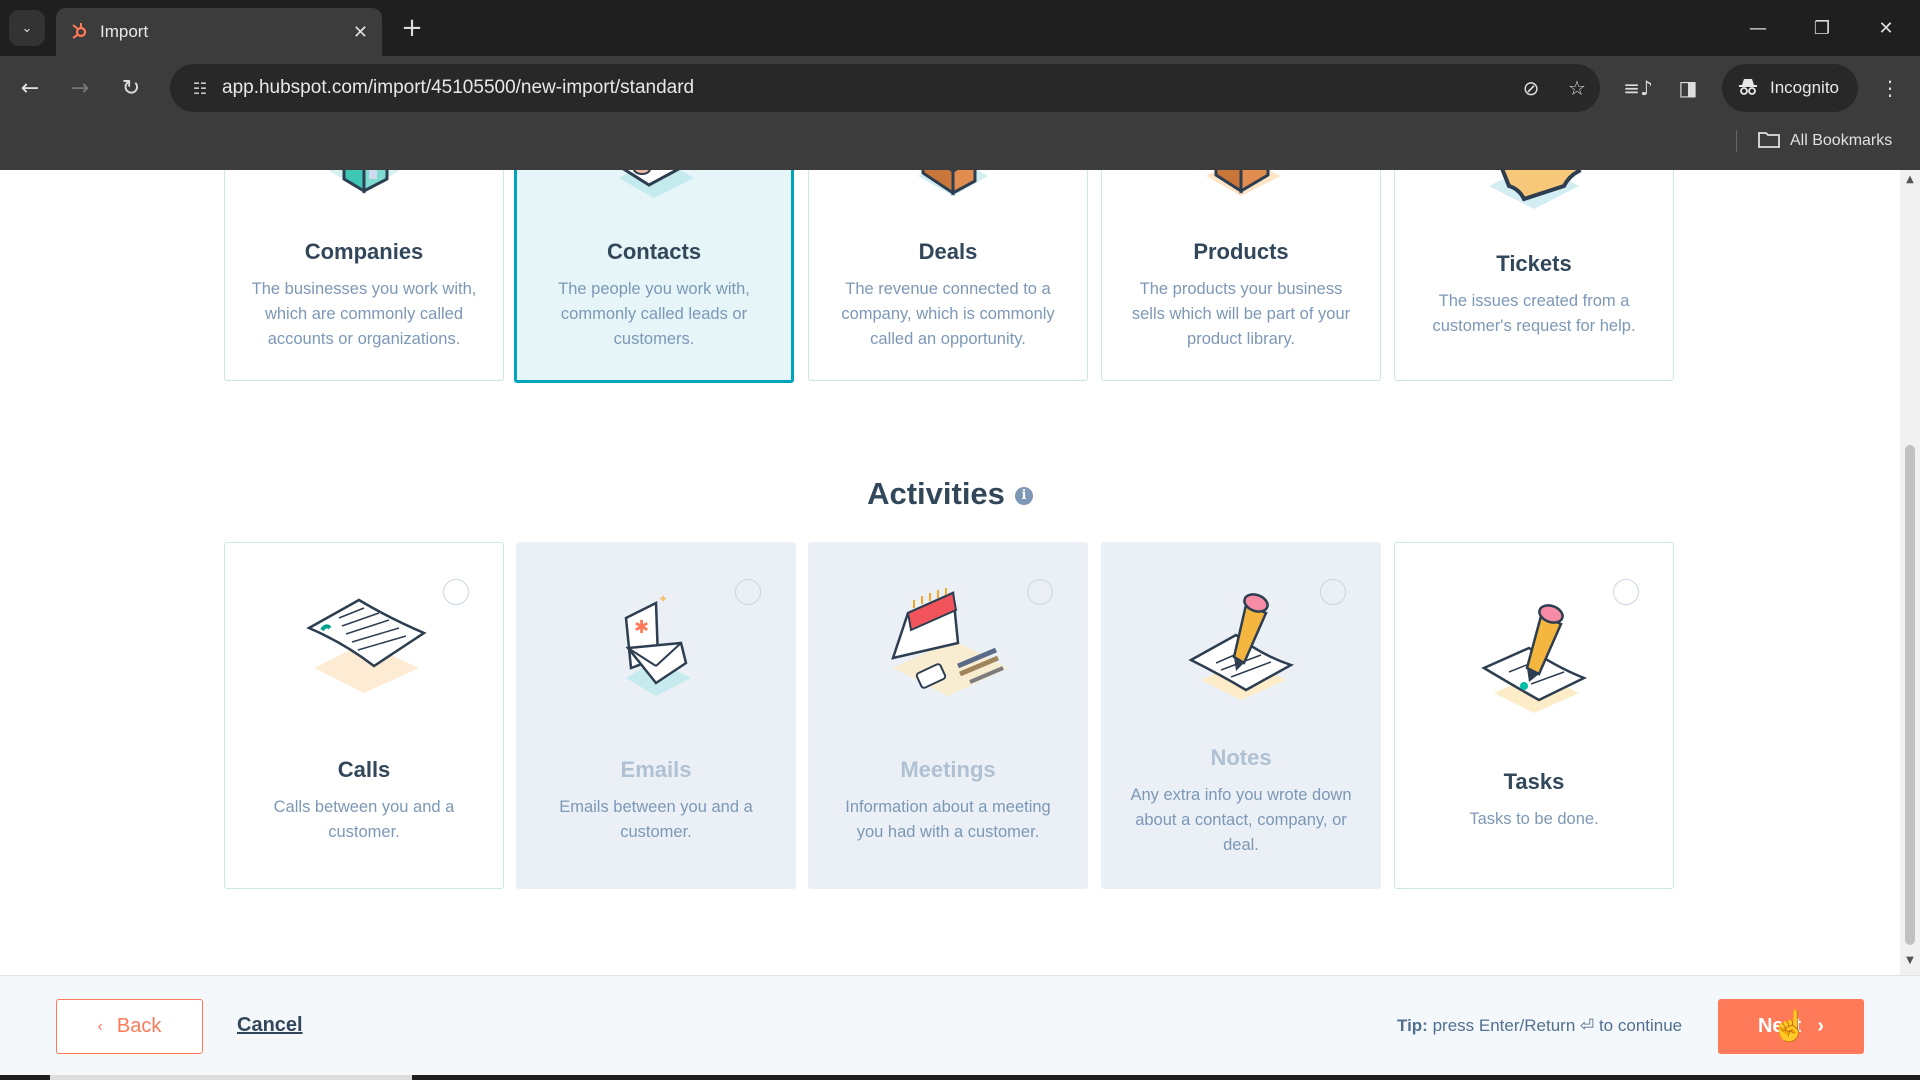 The height and width of the screenshot is (1080, 1920). What do you see at coordinates (364, 251) in the screenshot?
I see `card-title: Companies` at bounding box center [364, 251].